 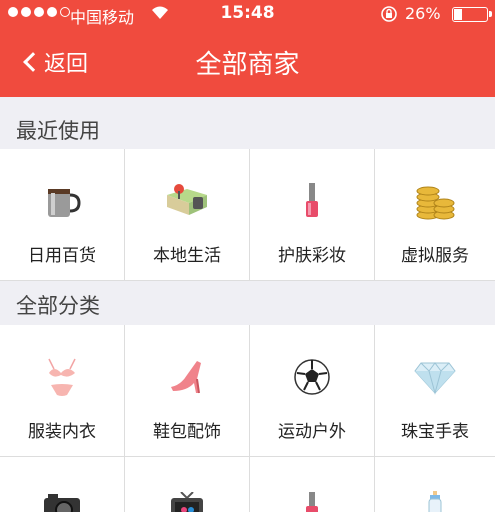 I want to click on category-item-sports-outdoor: 运动户外, so click(x=312, y=391).